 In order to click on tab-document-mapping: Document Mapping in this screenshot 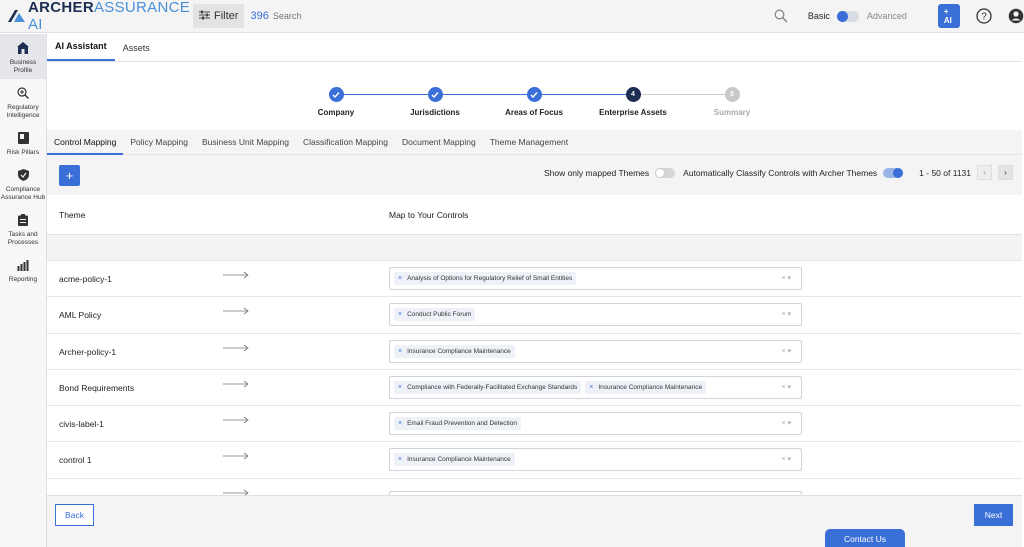, I will do `click(439, 142)`.